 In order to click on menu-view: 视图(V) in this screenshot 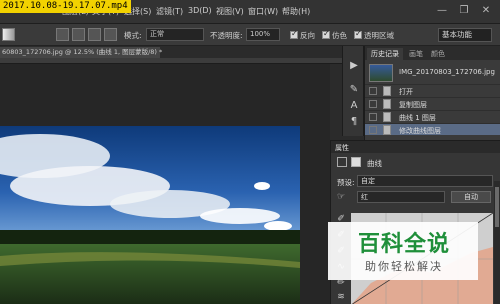, I will do `click(230, 11)`.